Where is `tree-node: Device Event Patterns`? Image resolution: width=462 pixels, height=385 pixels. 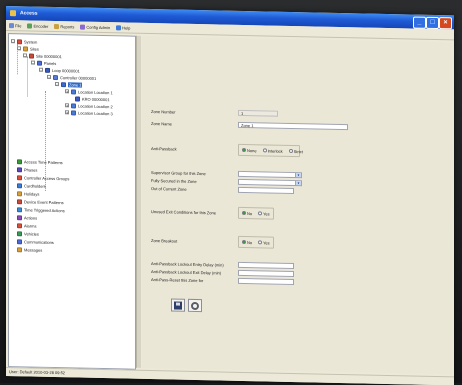 tree-node: Device Event Patterns is located at coordinates (40, 201).